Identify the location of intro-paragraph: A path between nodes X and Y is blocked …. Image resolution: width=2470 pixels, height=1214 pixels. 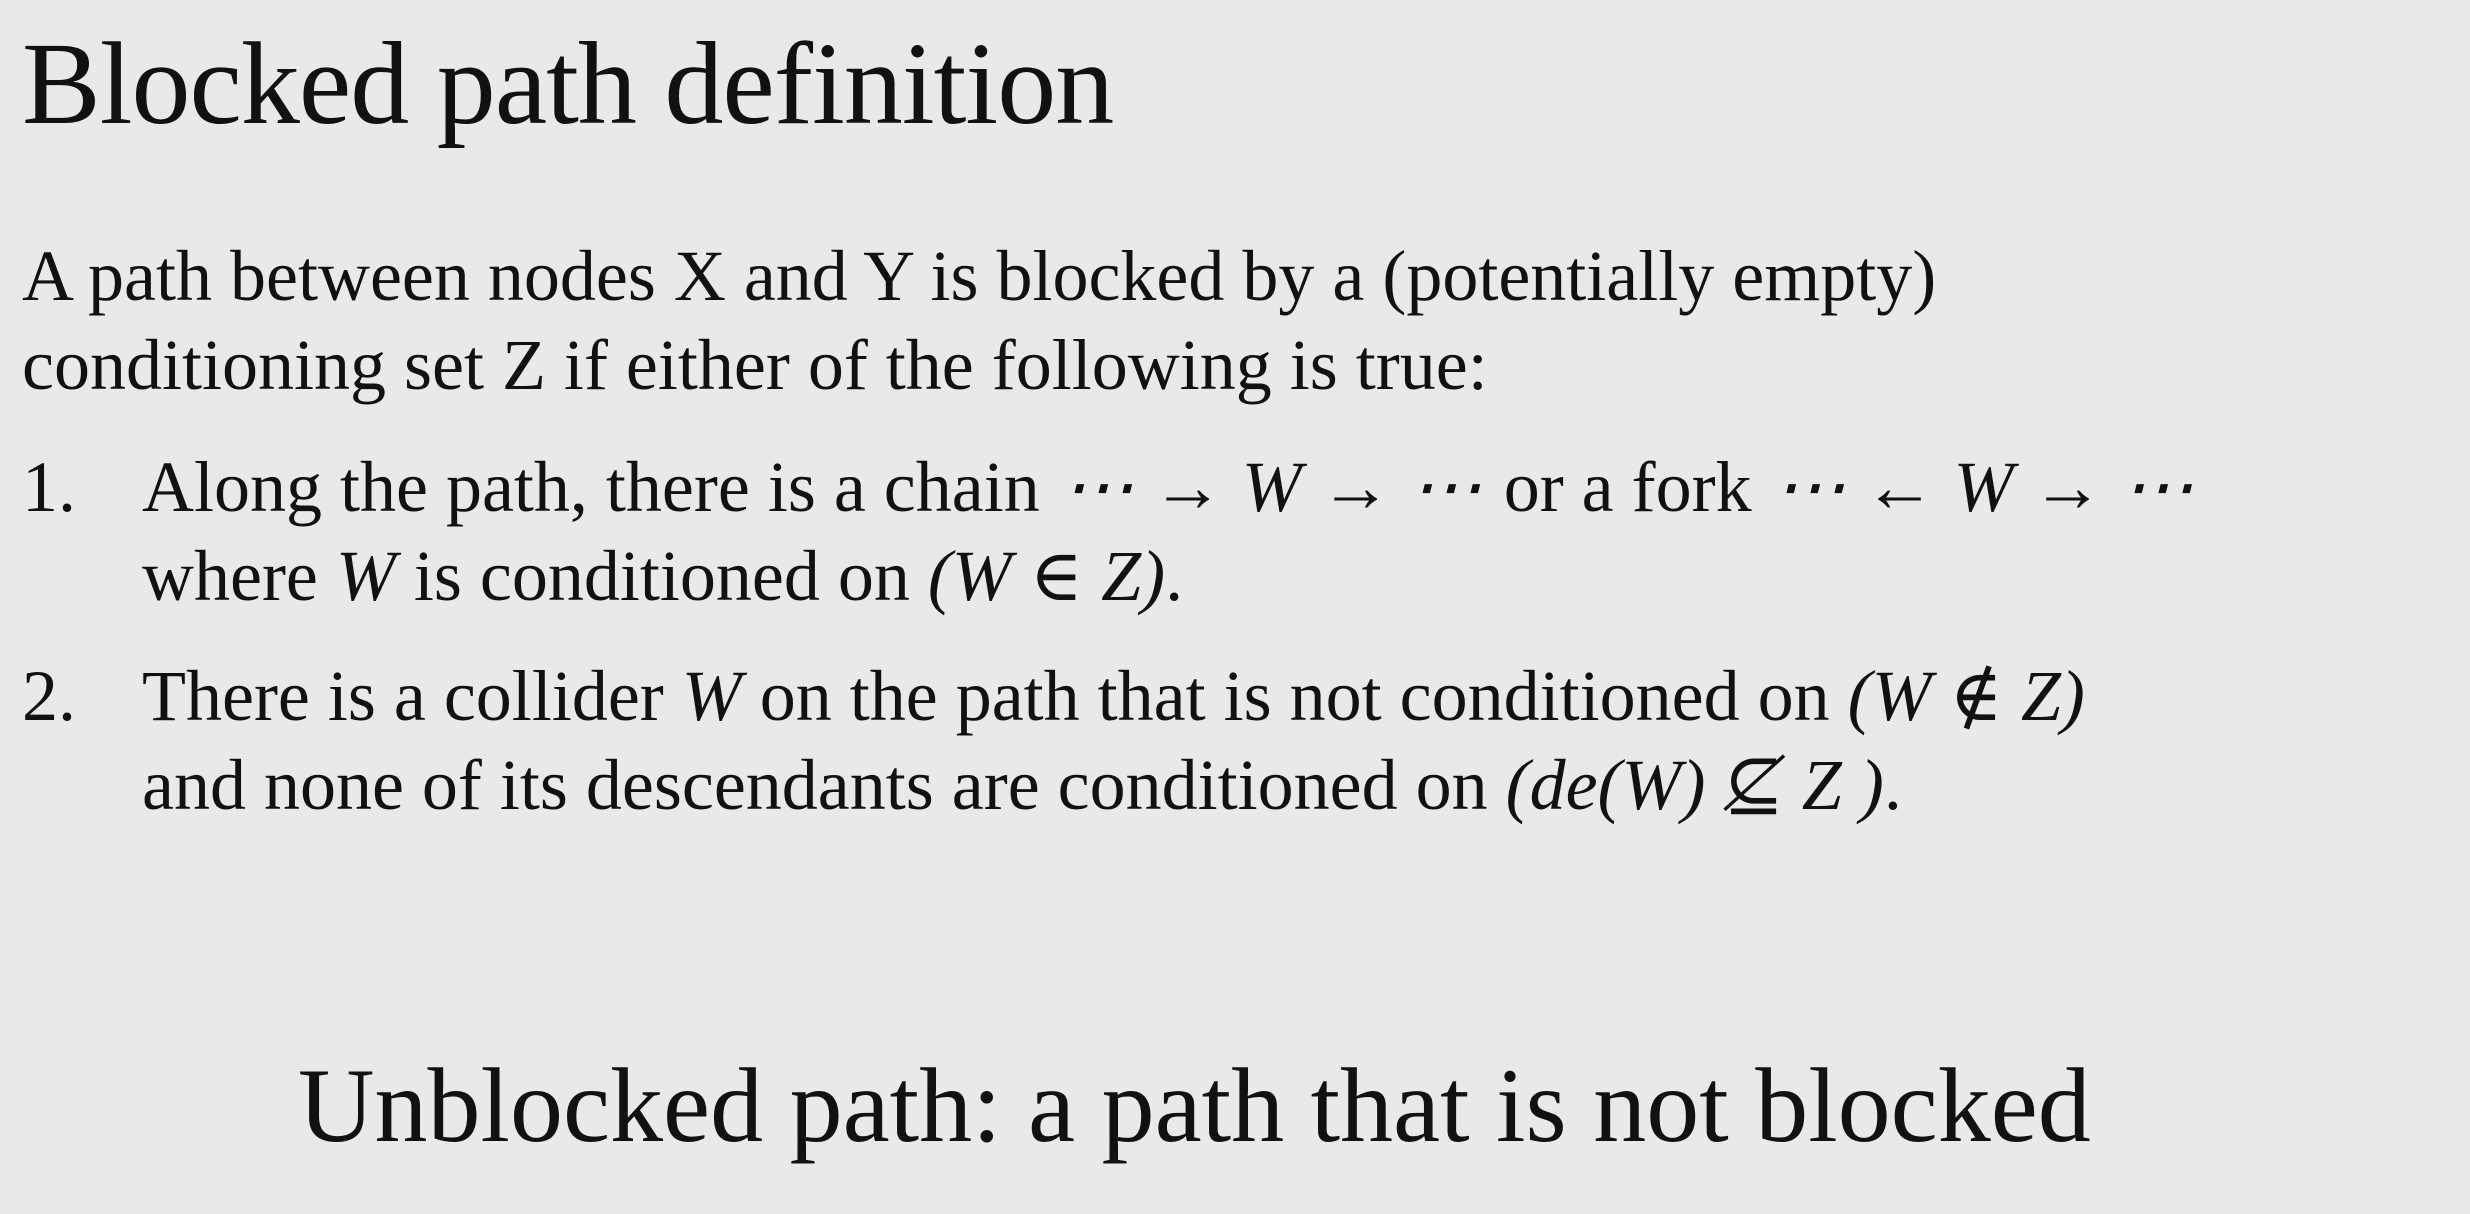
(1232, 321).